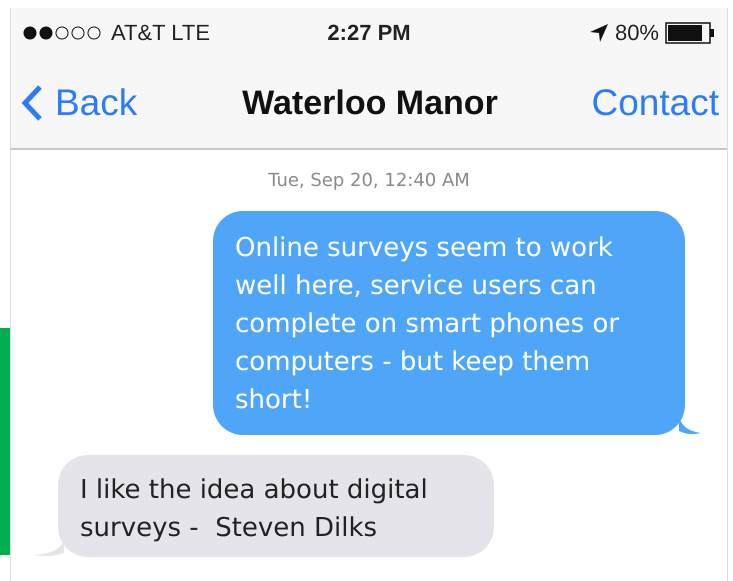 This screenshot has height=581, width=733. I want to click on message-timestamp: Tue, Sep 20, 12:40 AM, so click(369, 180).